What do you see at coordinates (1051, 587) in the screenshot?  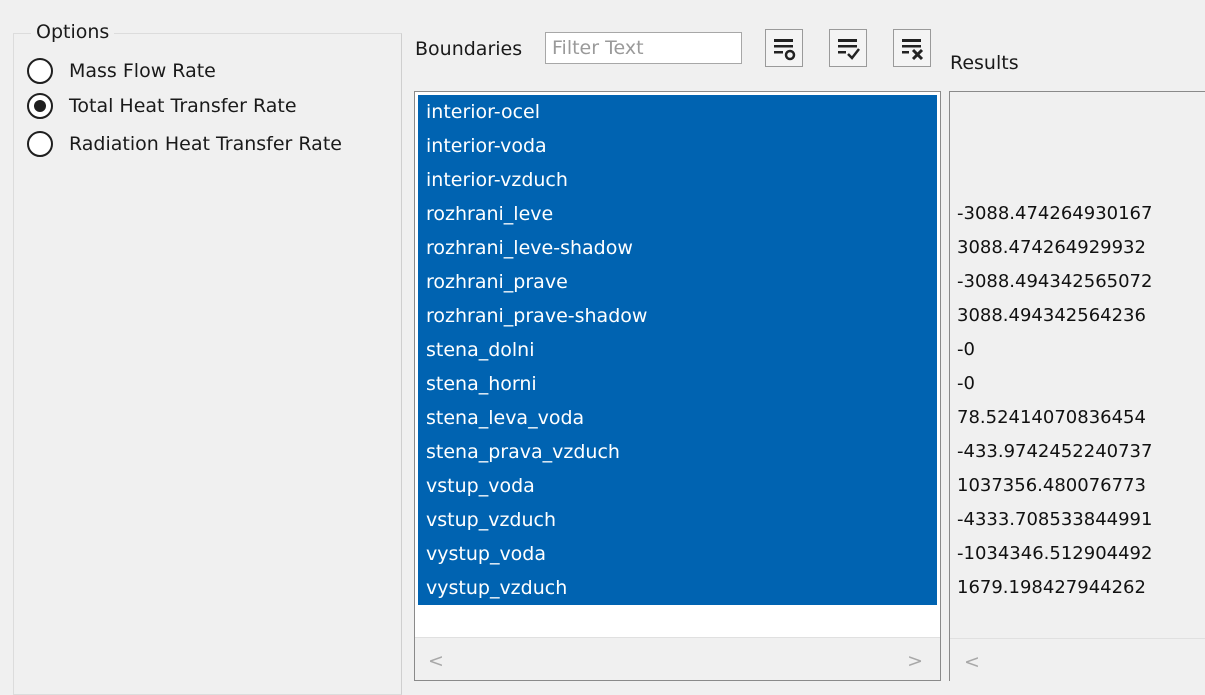 I see `result-value: 1679.198427944262` at bounding box center [1051, 587].